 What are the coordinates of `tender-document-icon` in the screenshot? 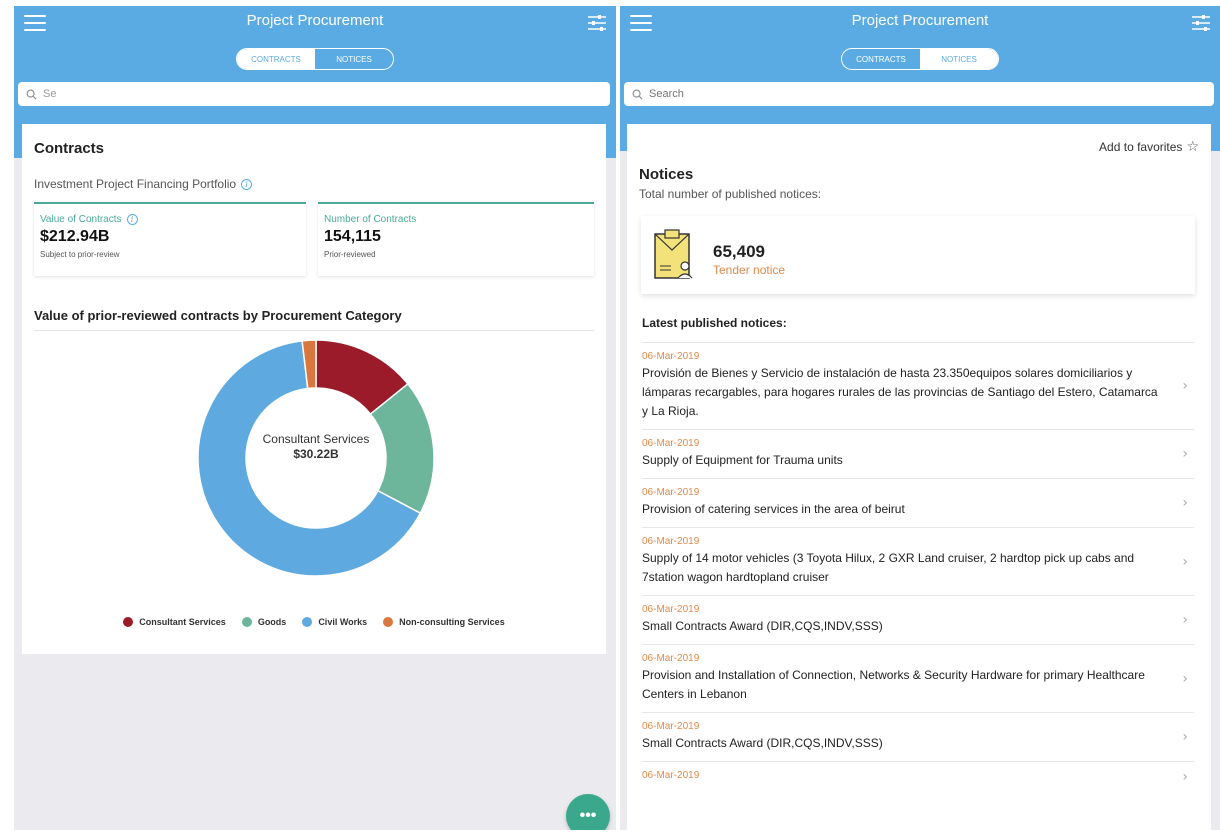 It's located at (673, 254).